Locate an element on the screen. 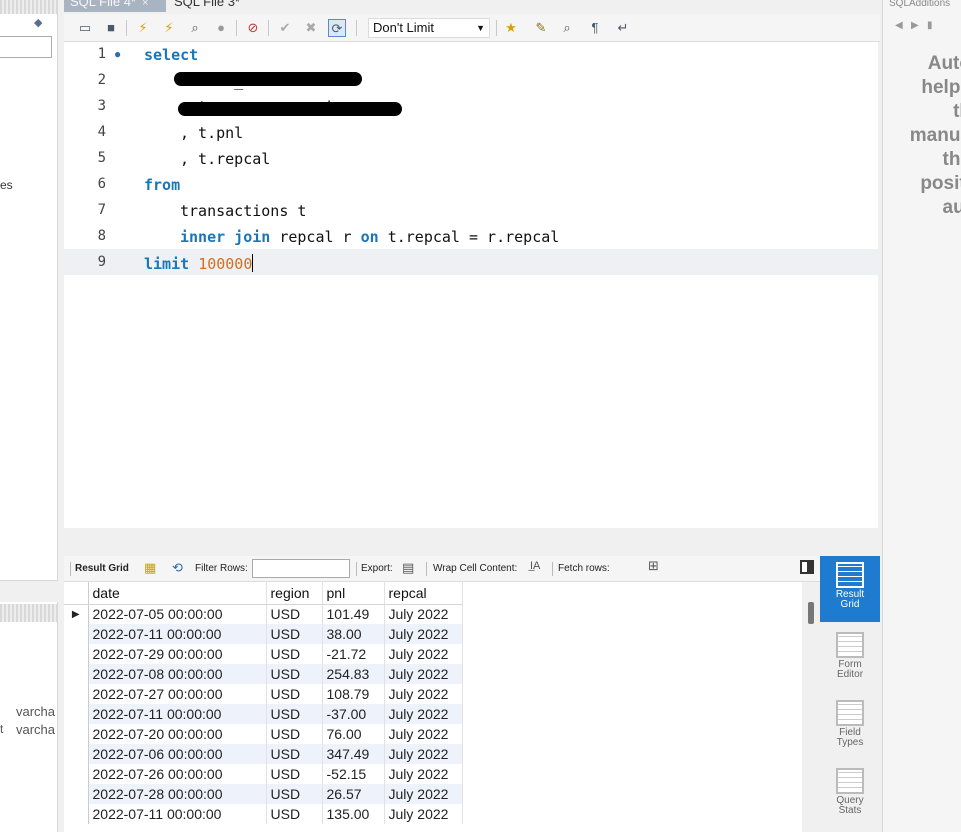  table-row: 2022-07-20 00:00:00 USD 76.00 July 2022 is located at coordinates (263, 734).